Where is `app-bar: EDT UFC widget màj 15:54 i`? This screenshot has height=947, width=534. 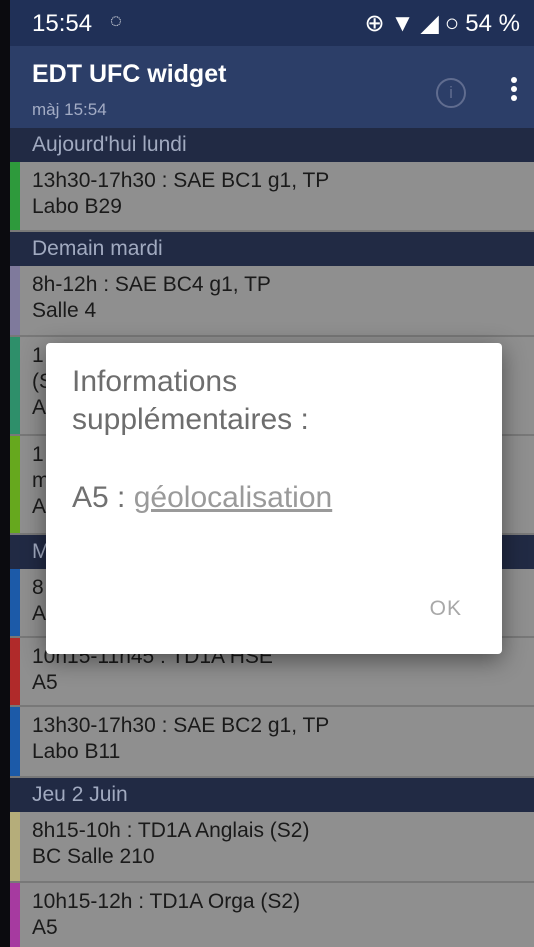 app-bar: EDT UFC widget màj 15:54 i is located at coordinates (272, 87).